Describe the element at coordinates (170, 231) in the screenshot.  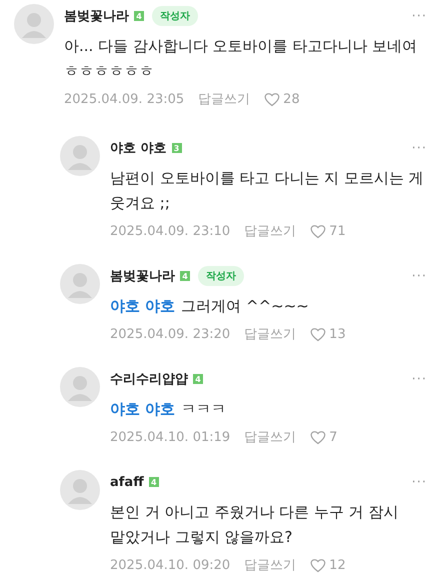
I see `comment-date: 2025.04.09. 23:10` at that location.